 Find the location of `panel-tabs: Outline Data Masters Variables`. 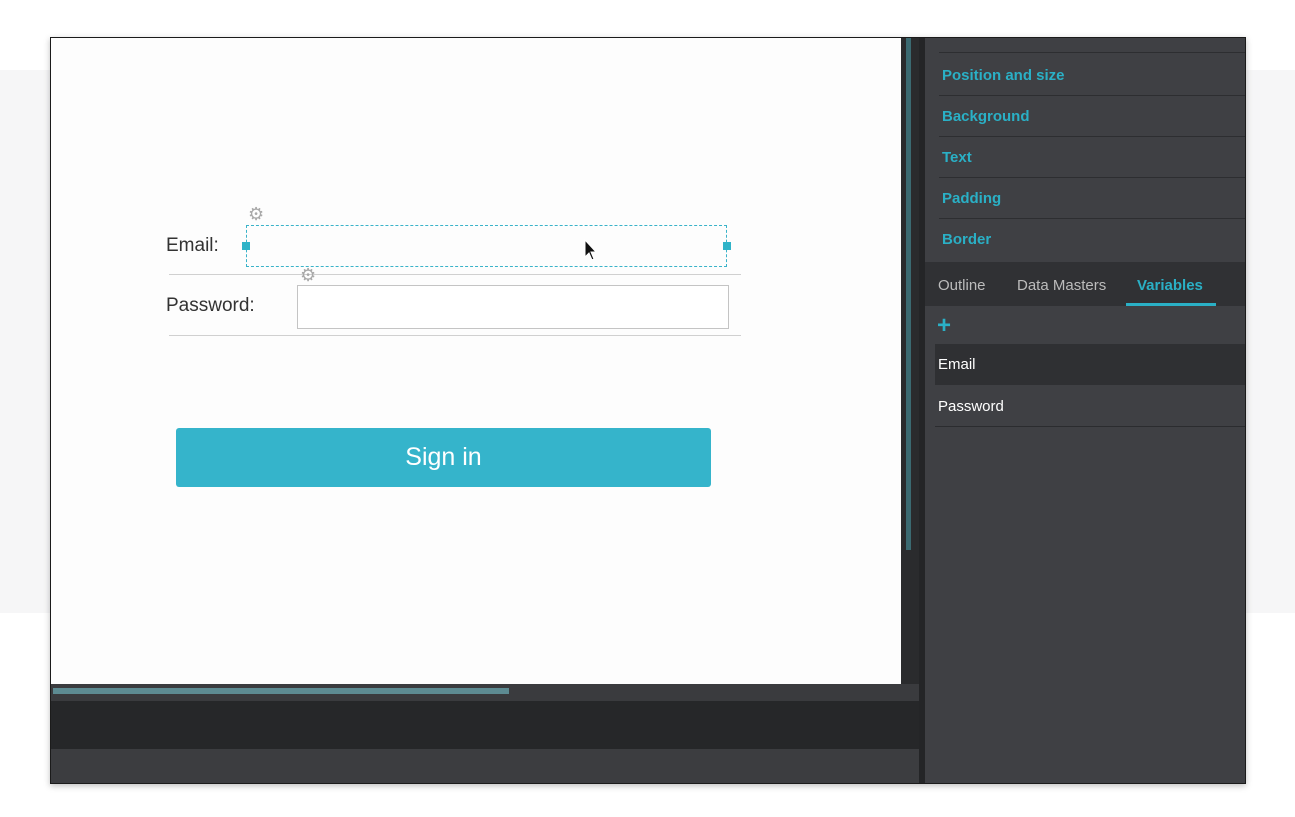

panel-tabs: Outline Data Masters Variables is located at coordinates (1085, 284).